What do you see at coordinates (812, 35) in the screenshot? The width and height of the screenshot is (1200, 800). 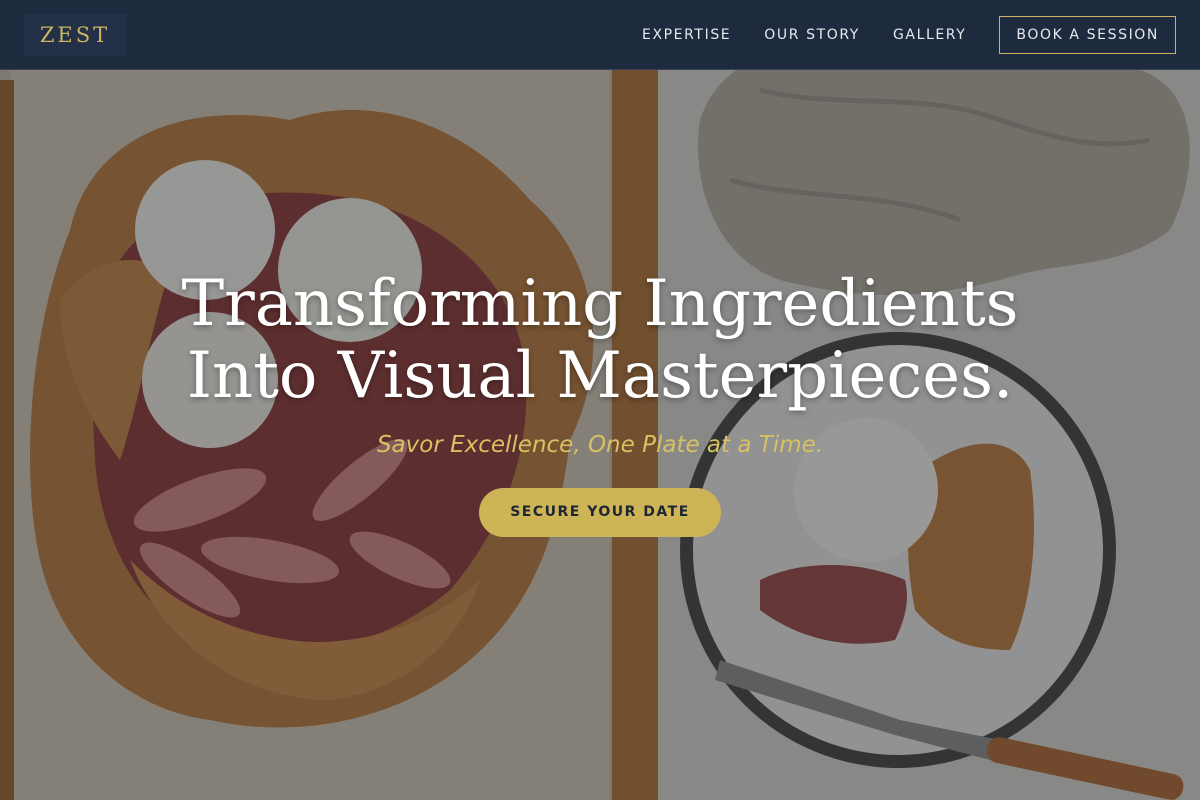 I see `nav-link-our-story: OUR STORY` at bounding box center [812, 35].